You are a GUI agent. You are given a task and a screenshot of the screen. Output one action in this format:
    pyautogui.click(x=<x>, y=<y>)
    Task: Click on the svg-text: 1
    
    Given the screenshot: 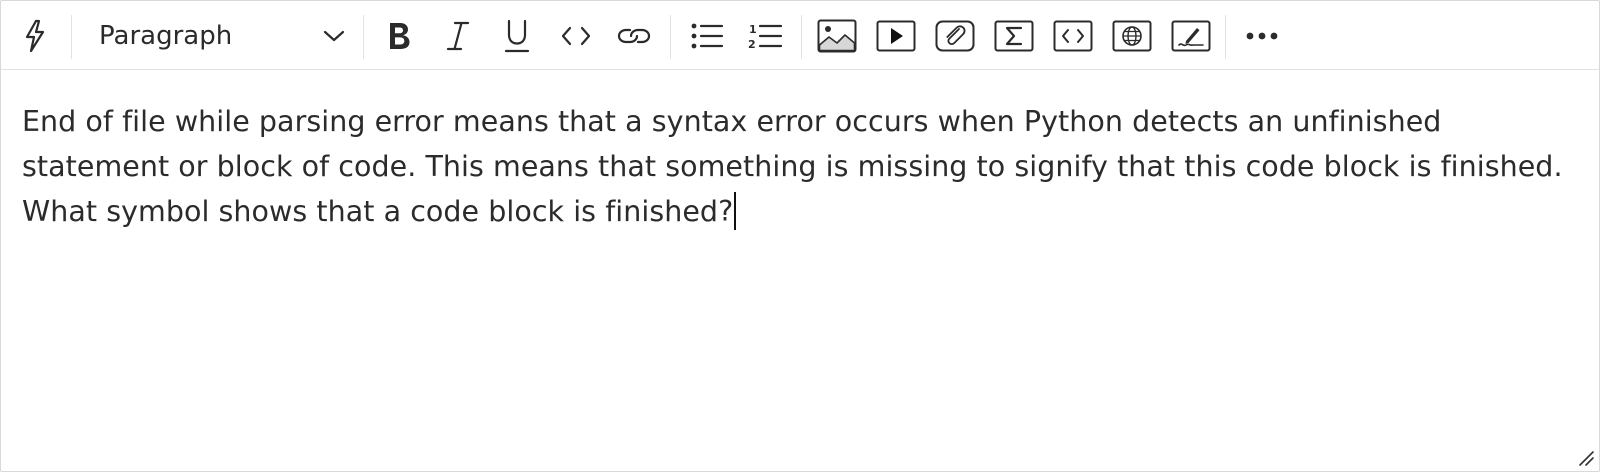 What is the action you would take?
    pyautogui.click(x=753, y=29)
    